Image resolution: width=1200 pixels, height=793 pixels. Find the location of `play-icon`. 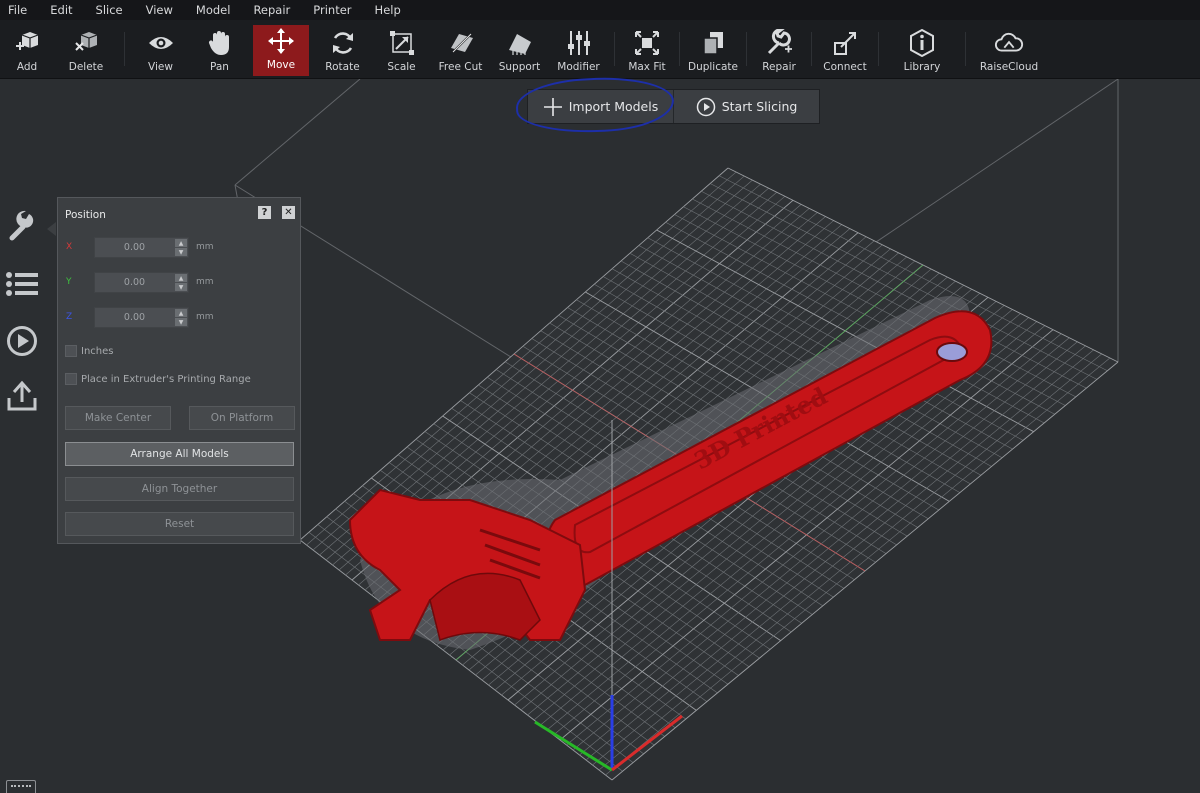

play-icon is located at coordinates (22, 341).